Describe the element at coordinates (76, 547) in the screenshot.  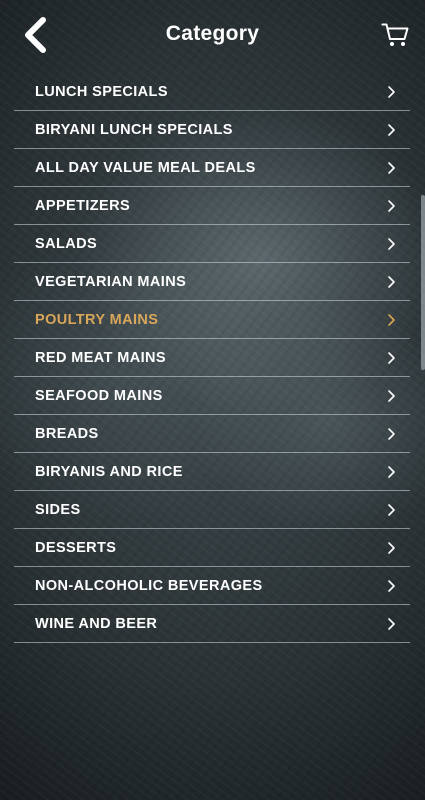
I see `category-label: DESSERTS` at that location.